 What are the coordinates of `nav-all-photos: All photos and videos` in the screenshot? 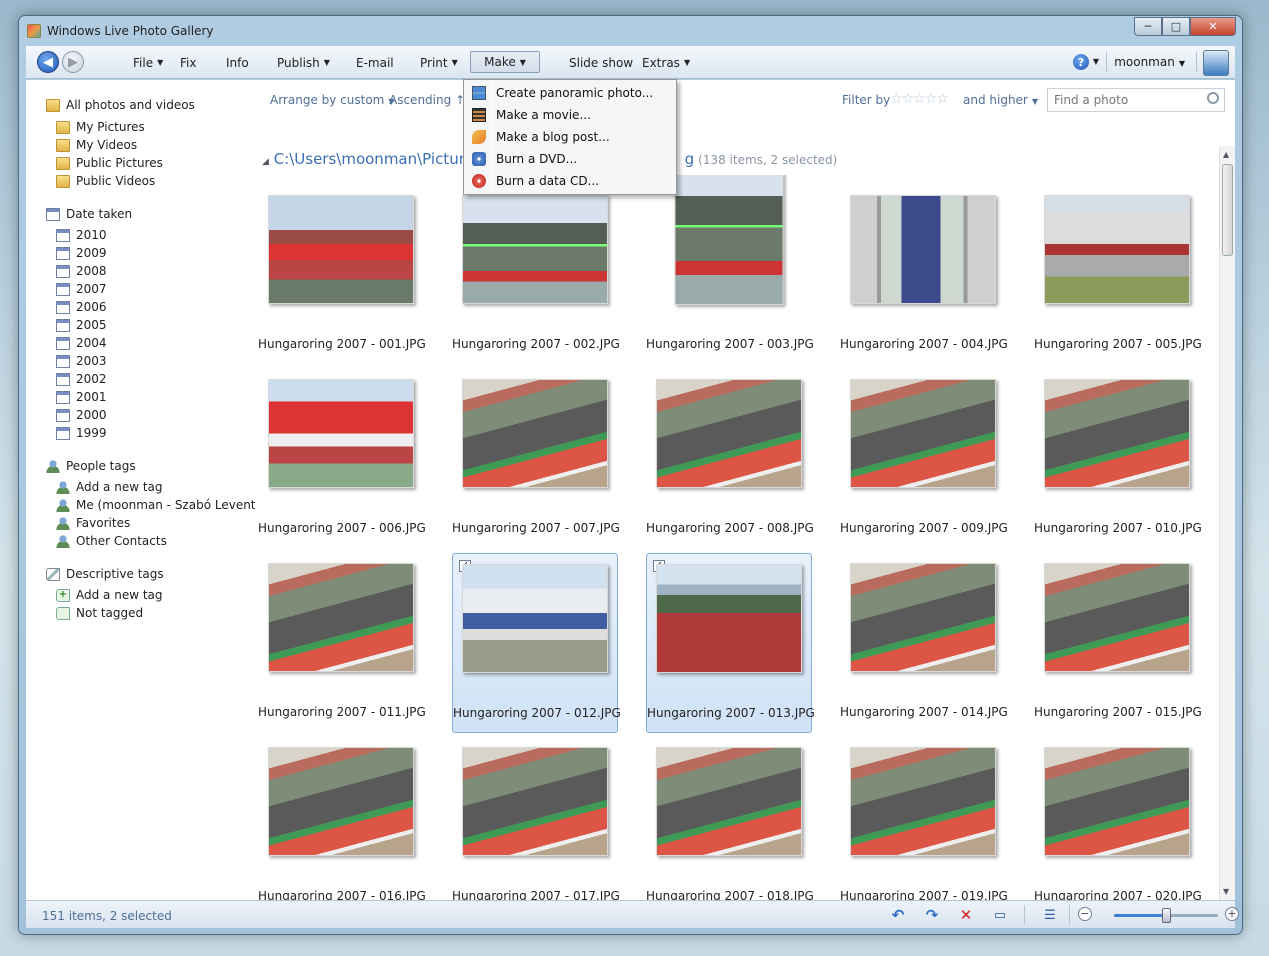 It's located at (120, 105).